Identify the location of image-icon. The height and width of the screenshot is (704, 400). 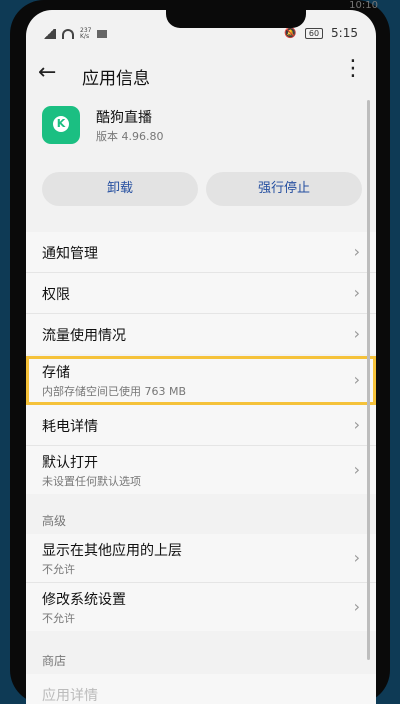
(102, 34).